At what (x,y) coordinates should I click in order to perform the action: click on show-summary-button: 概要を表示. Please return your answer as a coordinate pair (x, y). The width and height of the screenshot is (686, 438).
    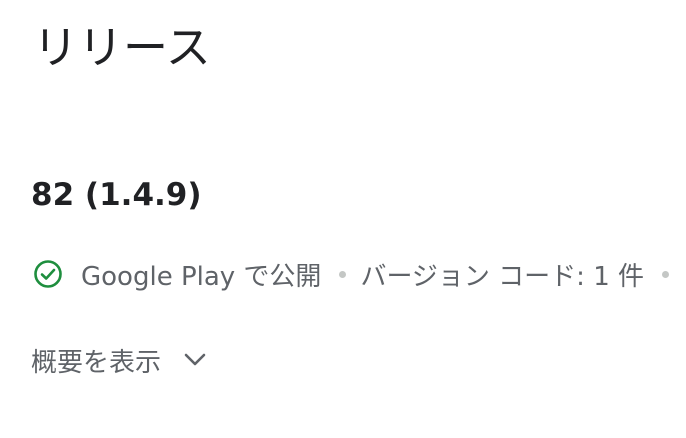
    Looking at the image, I should click on (120, 360).